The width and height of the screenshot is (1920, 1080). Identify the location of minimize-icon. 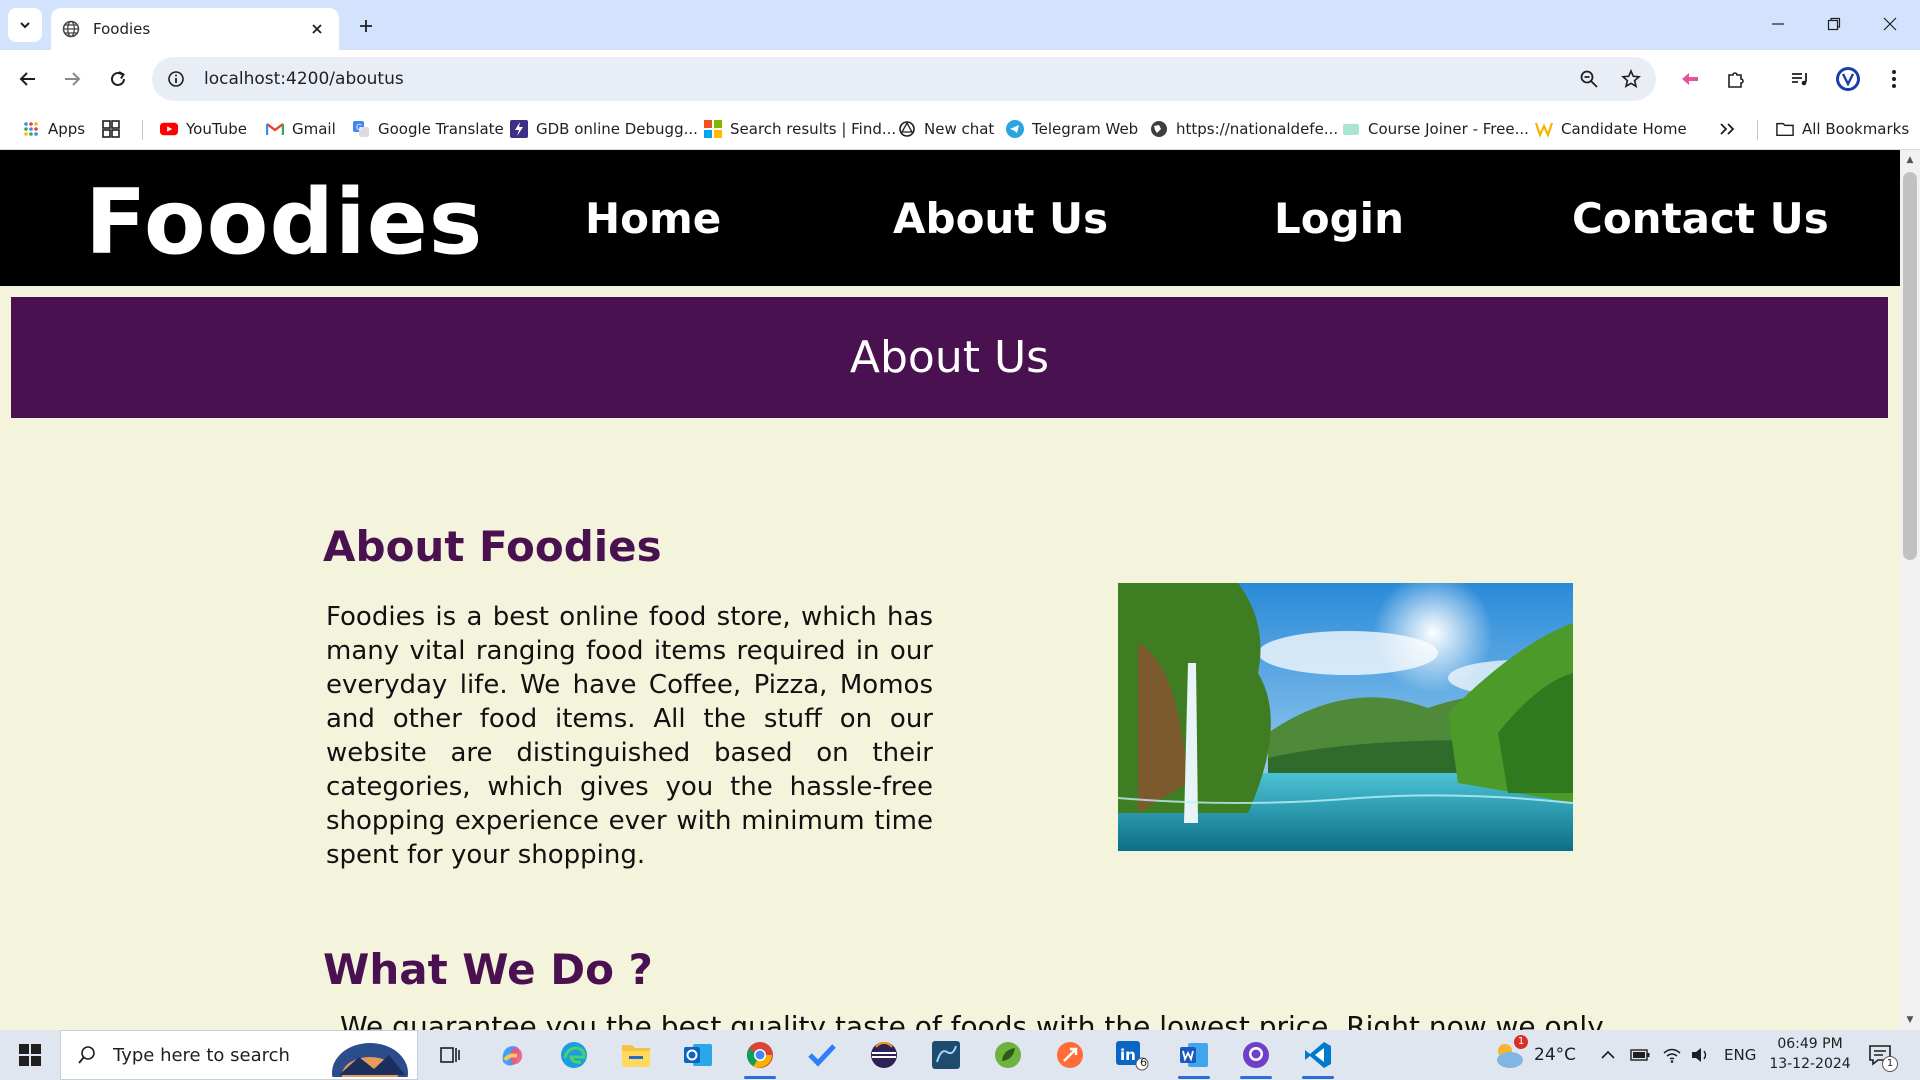
(1778, 24).